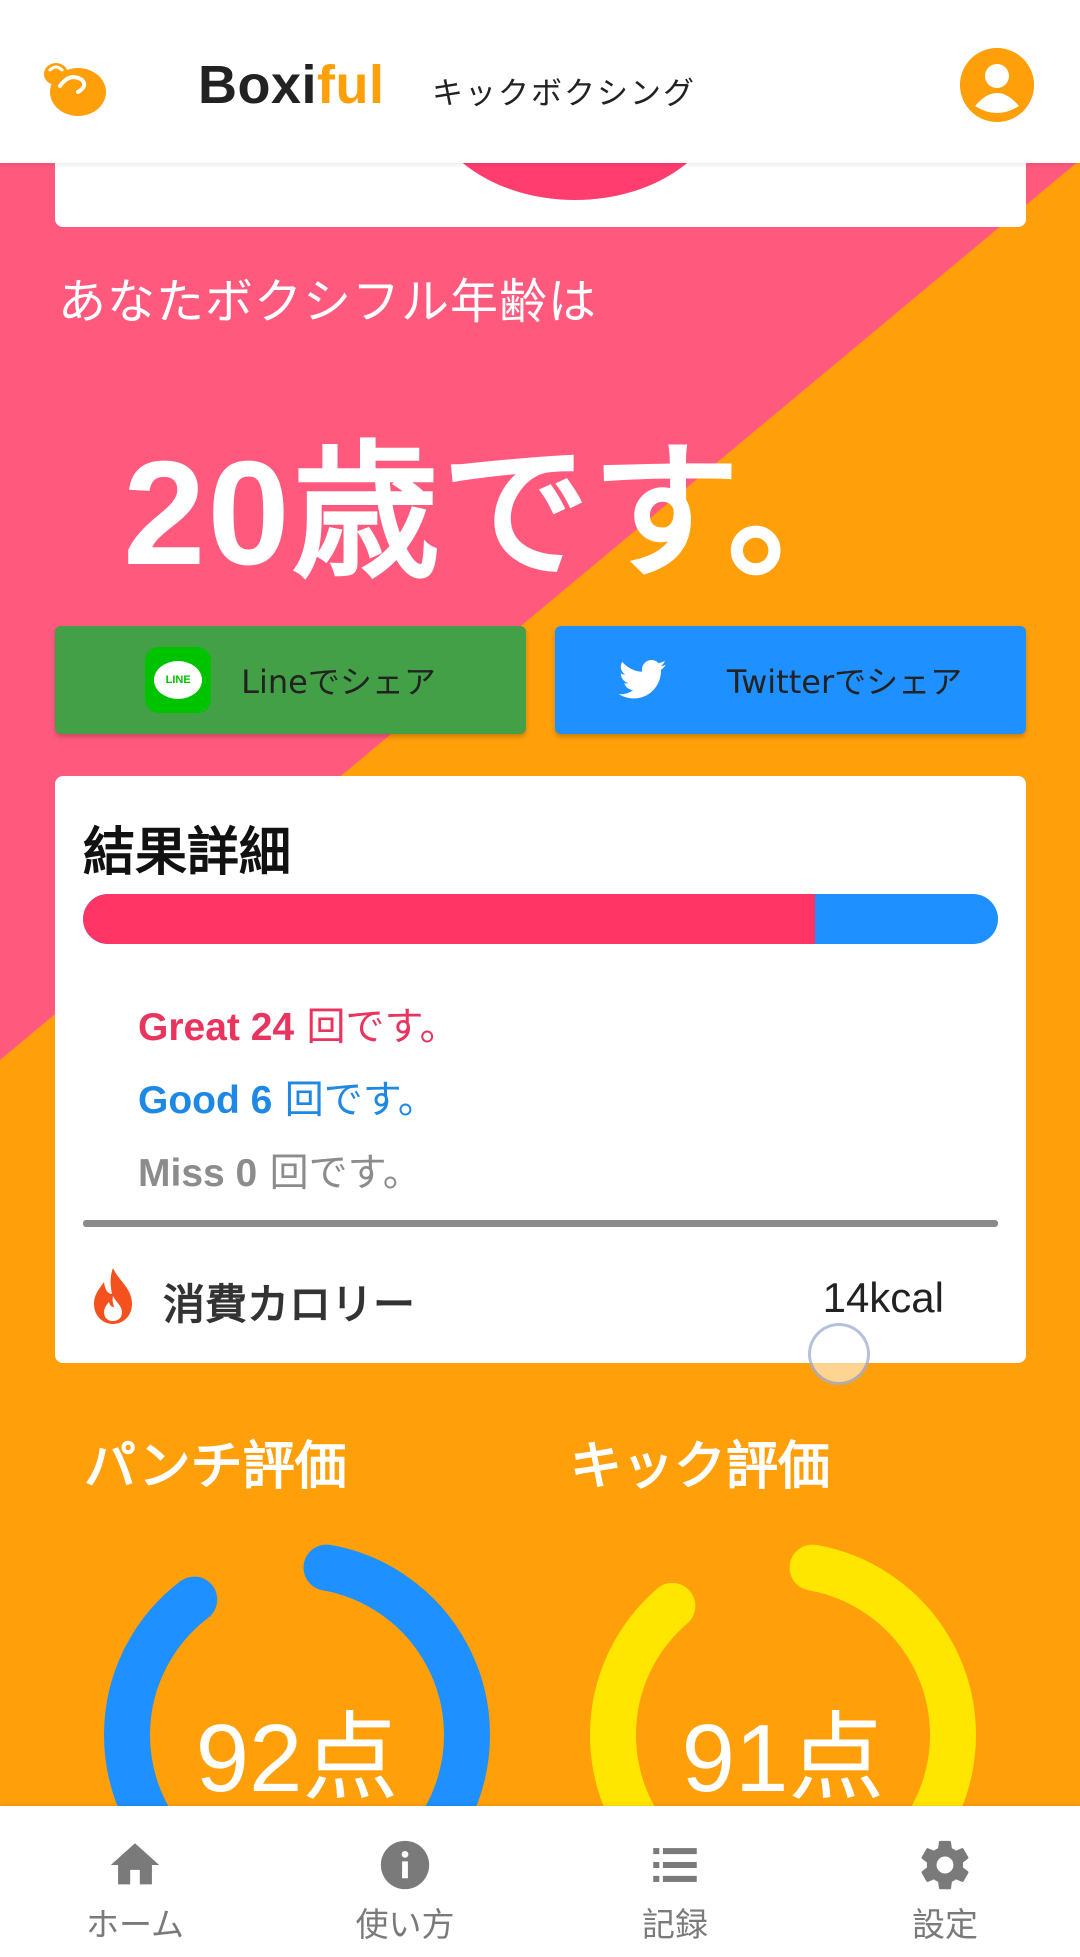  I want to click on fire-icon, so click(113, 1296).